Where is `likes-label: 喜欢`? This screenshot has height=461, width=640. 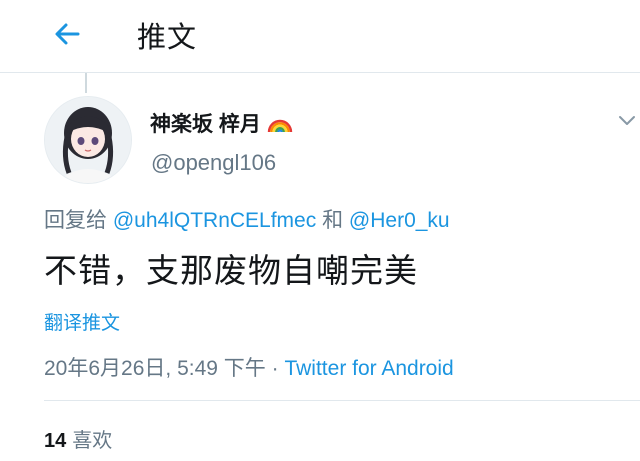 likes-label: 喜欢 is located at coordinates (92, 441).